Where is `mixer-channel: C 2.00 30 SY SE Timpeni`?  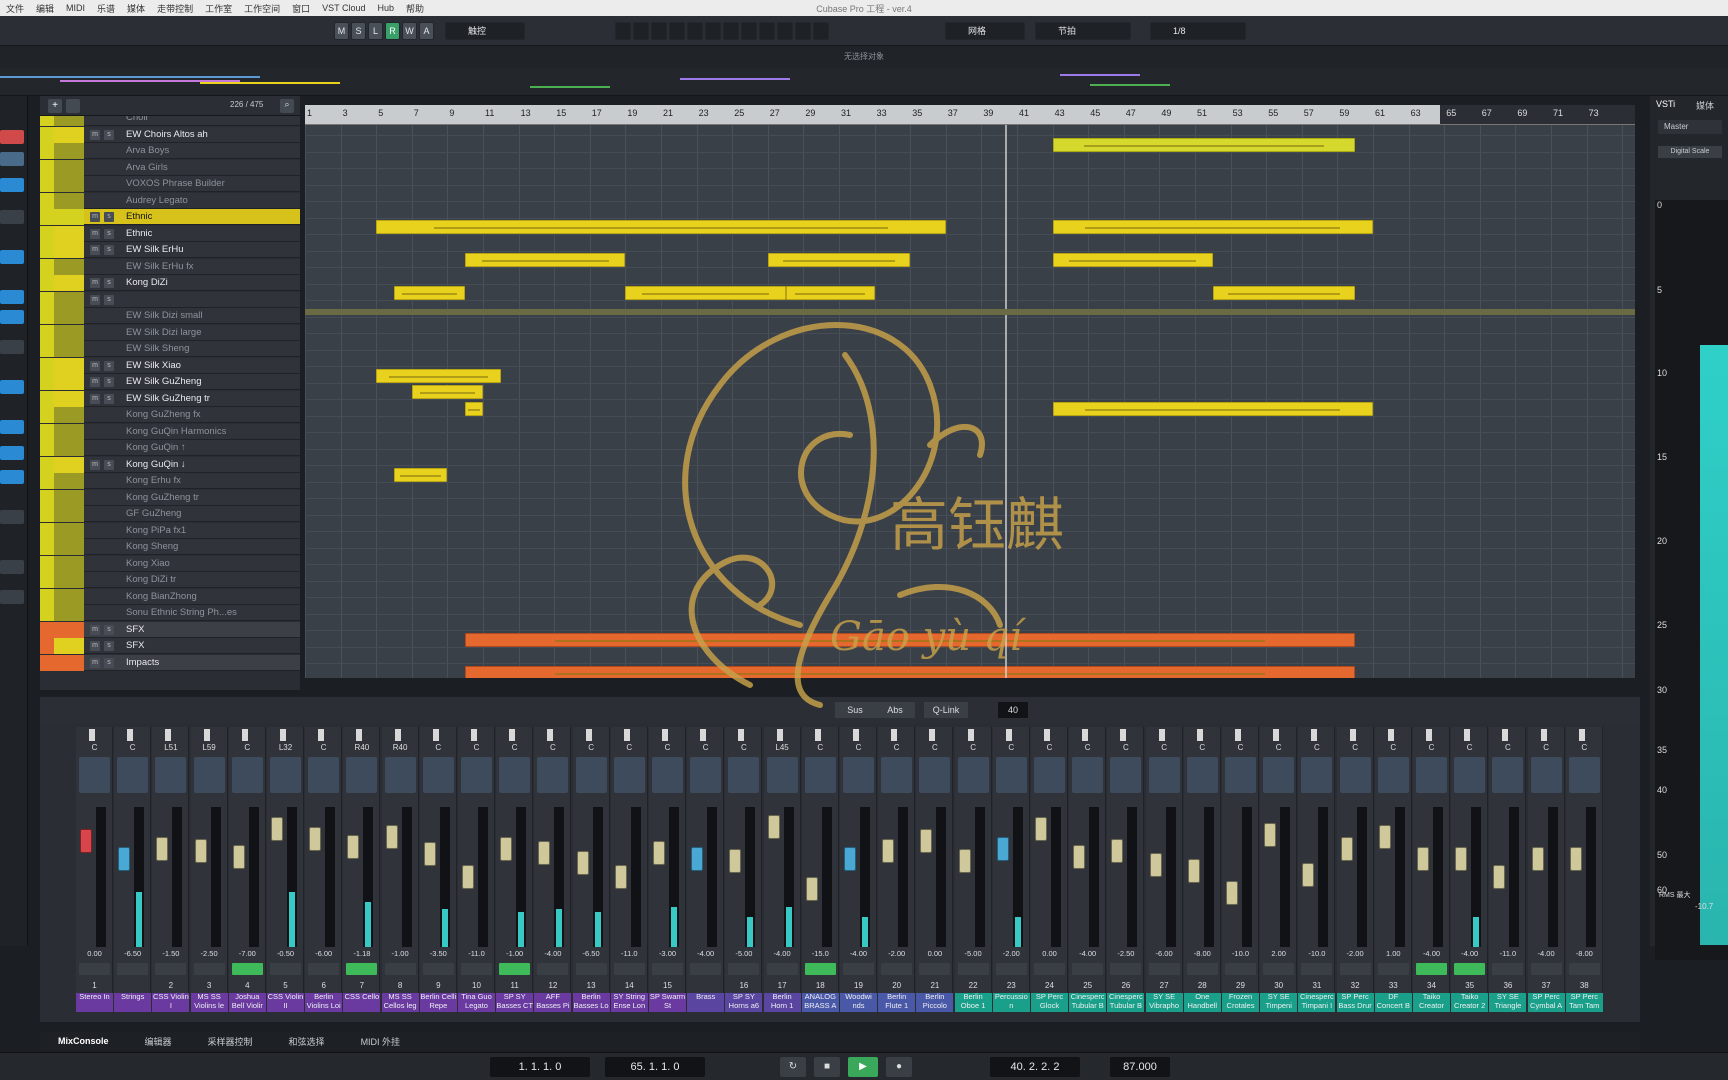
mixer-channel: C 2.00 30 SY SE Timpeni is located at coordinates (1279, 869).